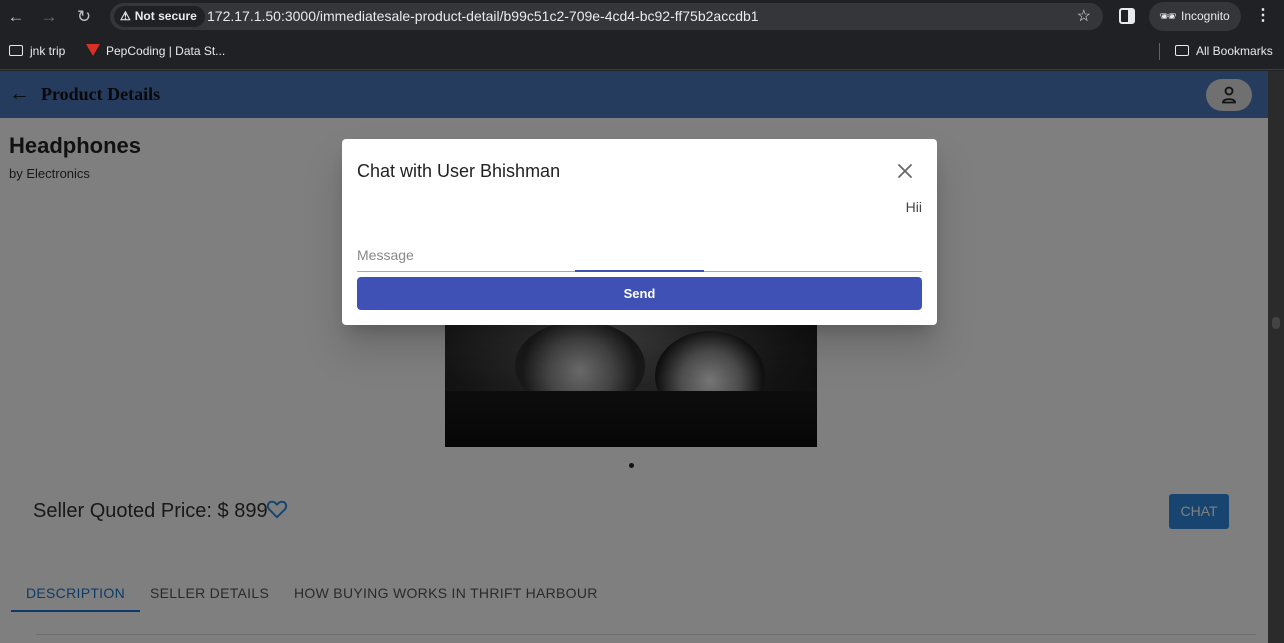 The height and width of the screenshot is (643, 1284). I want to click on pepcoding-logo, so click(93, 50).